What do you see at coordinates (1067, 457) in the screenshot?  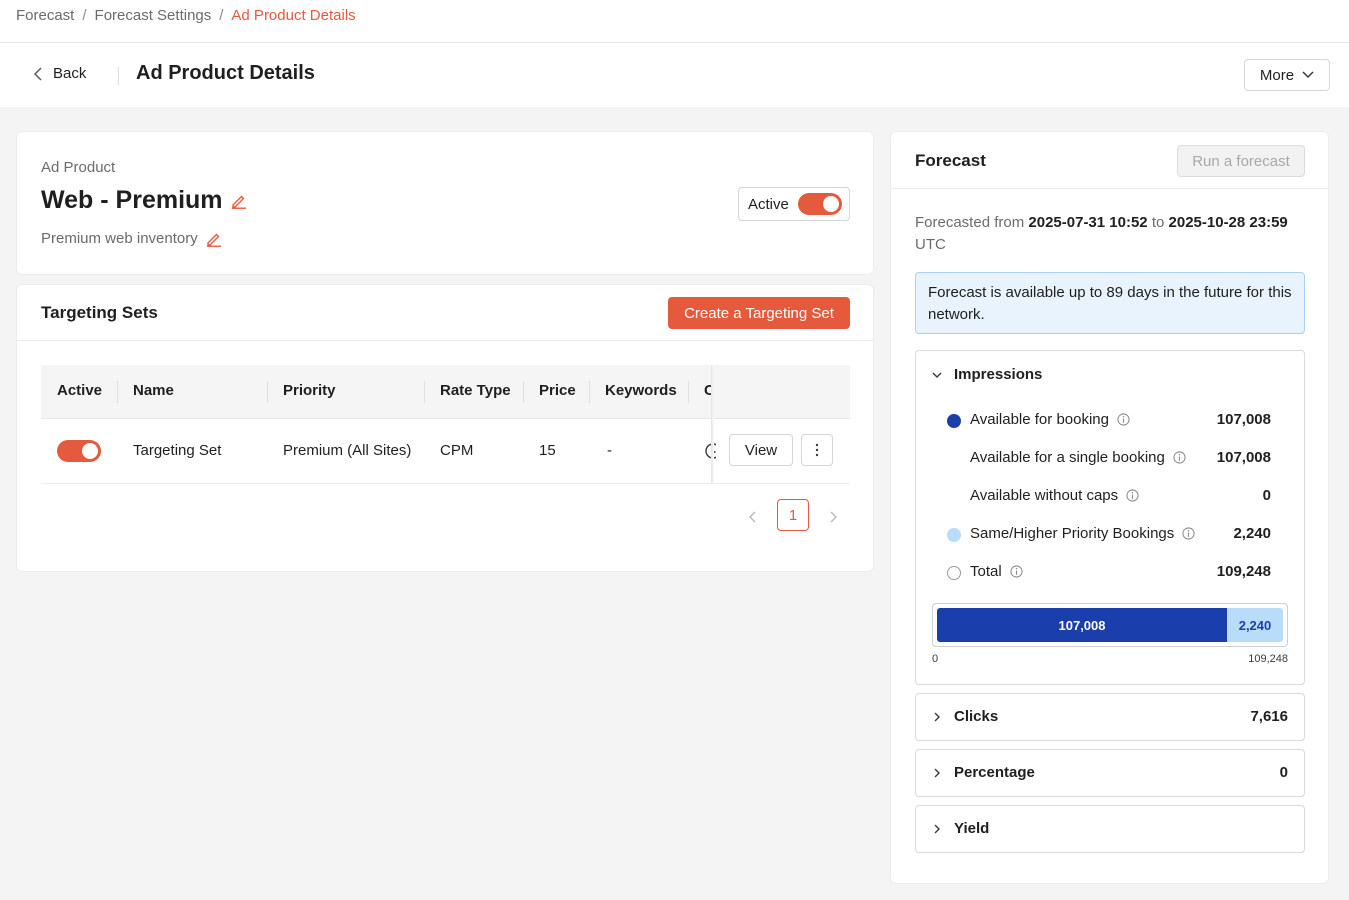 I see `impressions-row-label: Available for a single booking` at bounding box center [1067, 457].